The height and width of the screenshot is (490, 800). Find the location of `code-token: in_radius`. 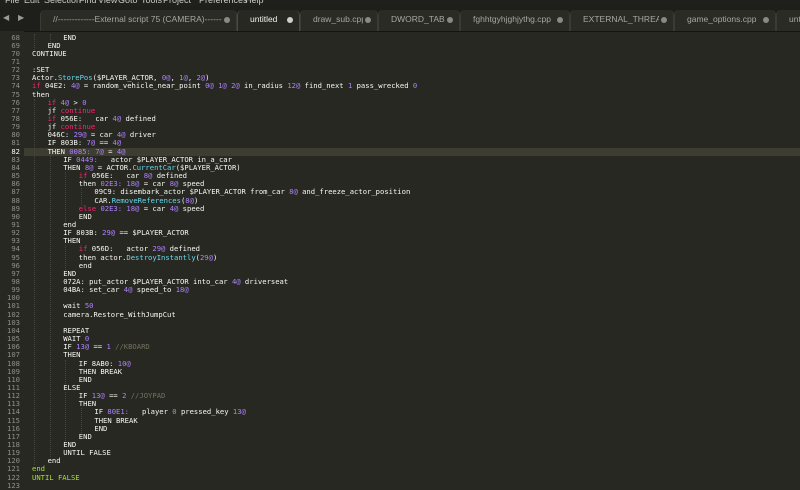

code-token: in_radius is located at coordinates (263, 86).